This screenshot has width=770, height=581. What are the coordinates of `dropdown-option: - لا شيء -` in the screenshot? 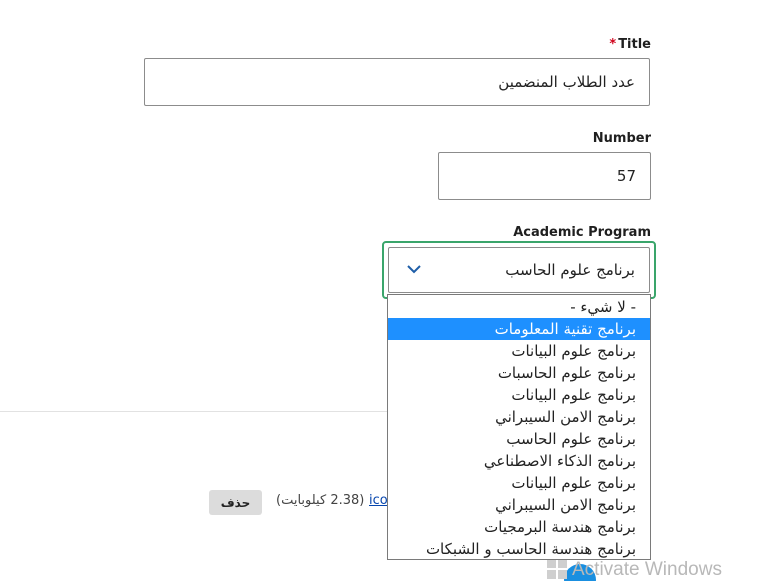 It's located at (519, 307).